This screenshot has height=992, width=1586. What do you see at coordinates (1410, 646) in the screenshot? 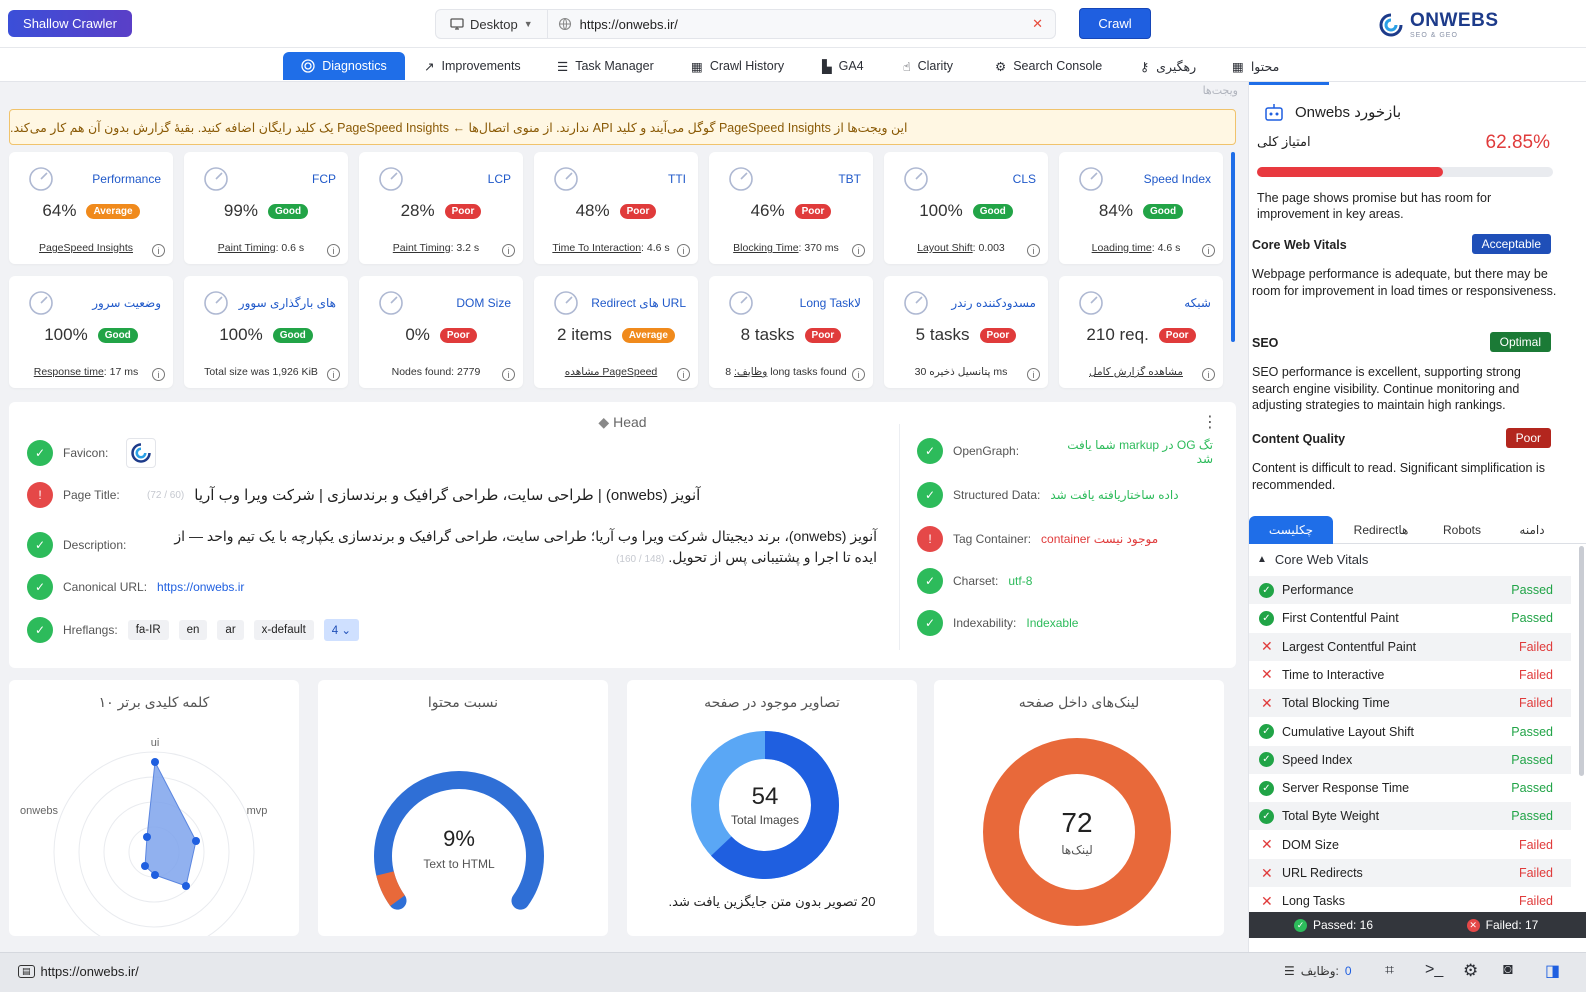
I see `checklist-item: ✕ Largest Contentful Paint Failed` at bounding box center [1410, 646].